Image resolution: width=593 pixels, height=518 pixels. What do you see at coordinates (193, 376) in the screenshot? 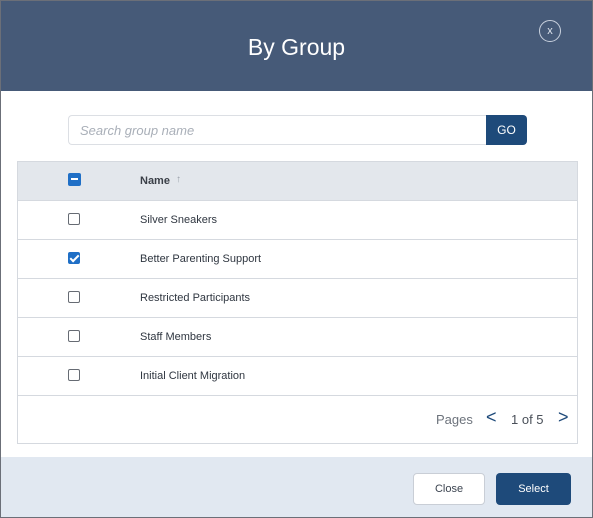
I see `group-name: Initial Client Migration` at bounding box center [193, 376].